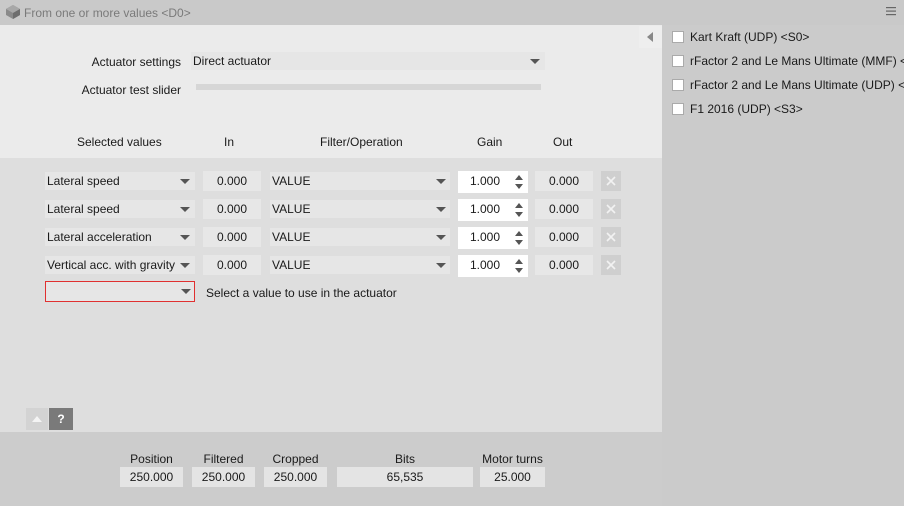 The width and height of the screenshot is (904, 506). I want to click on actuator-test-slider, so click(368, 87).